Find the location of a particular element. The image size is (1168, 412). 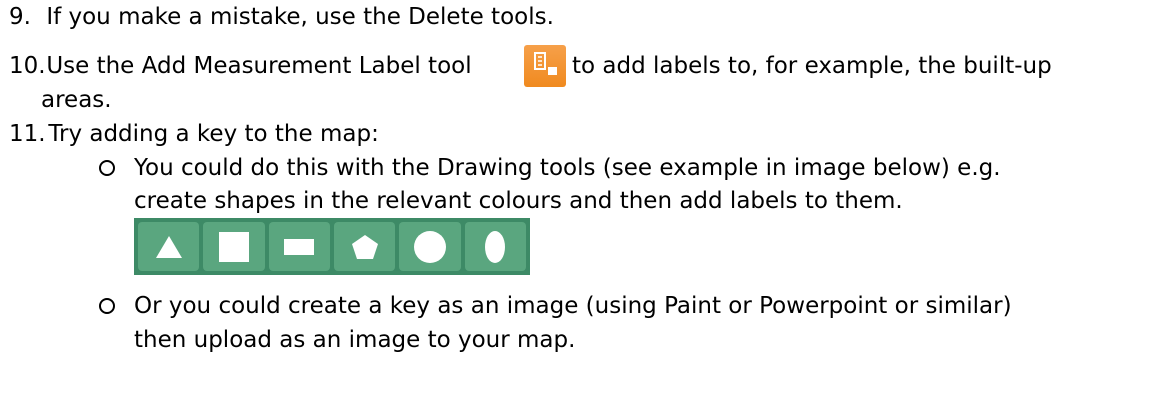

pentagon-tool is located at coordinates (364, 246).